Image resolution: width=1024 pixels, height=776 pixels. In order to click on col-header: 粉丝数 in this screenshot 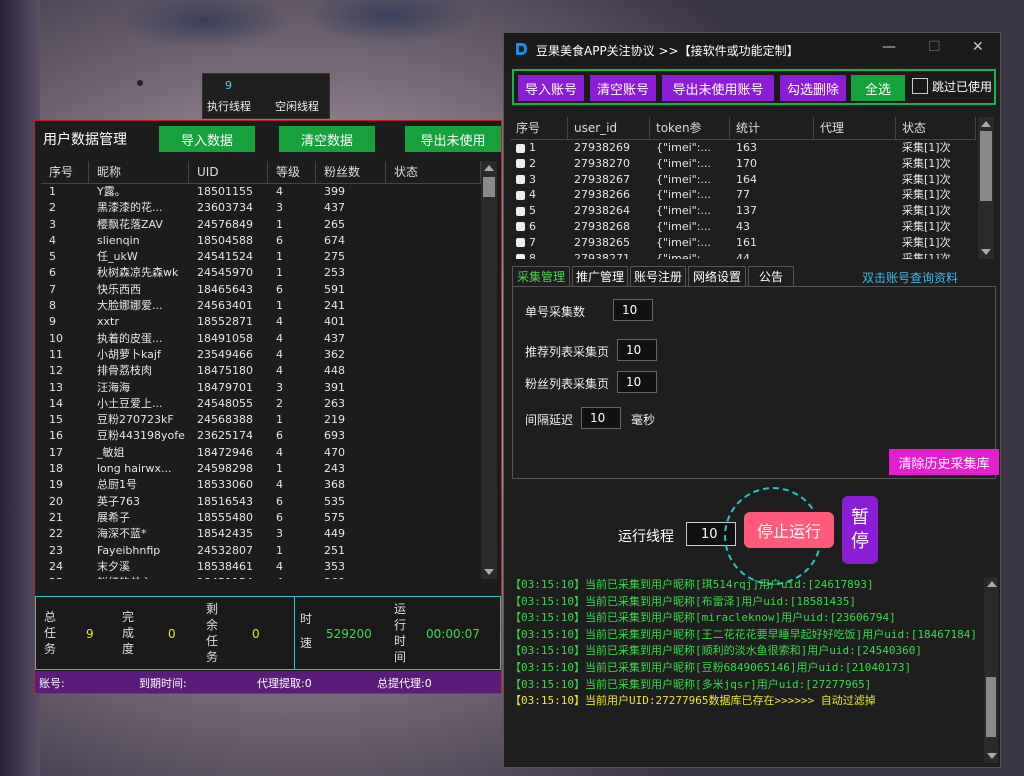, I will do `click(351, 172)`.